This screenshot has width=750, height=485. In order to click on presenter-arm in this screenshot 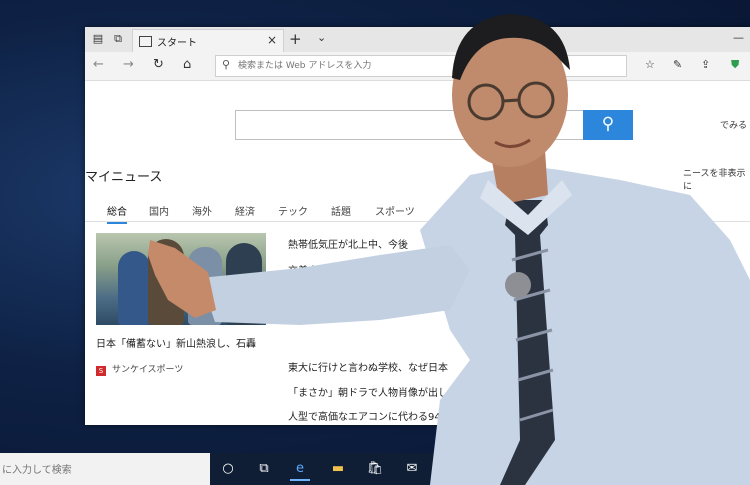, I will do `click(335, 285)`.